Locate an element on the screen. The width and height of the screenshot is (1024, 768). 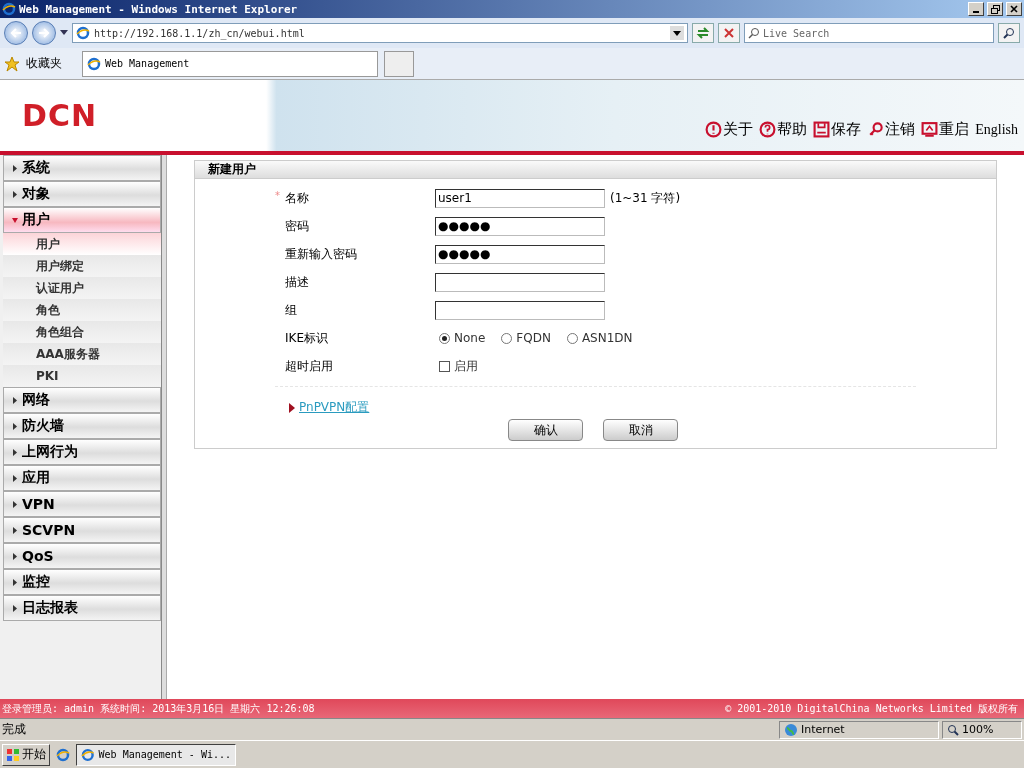
option-label: 启用 is located at coordinates (466, 366).